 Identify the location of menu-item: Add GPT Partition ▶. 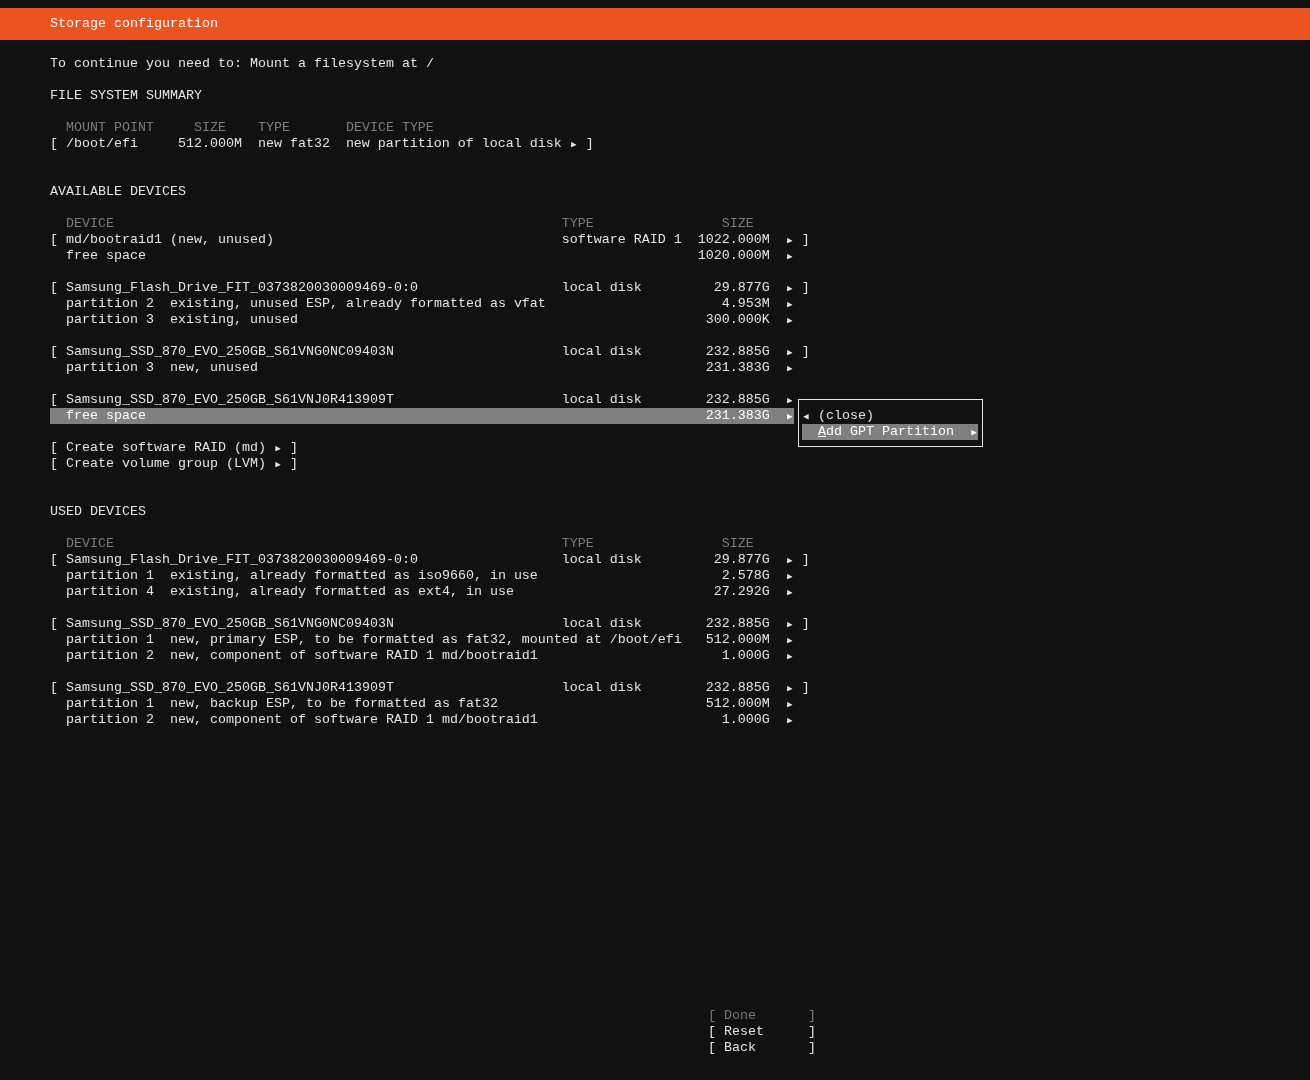
(890, 432).